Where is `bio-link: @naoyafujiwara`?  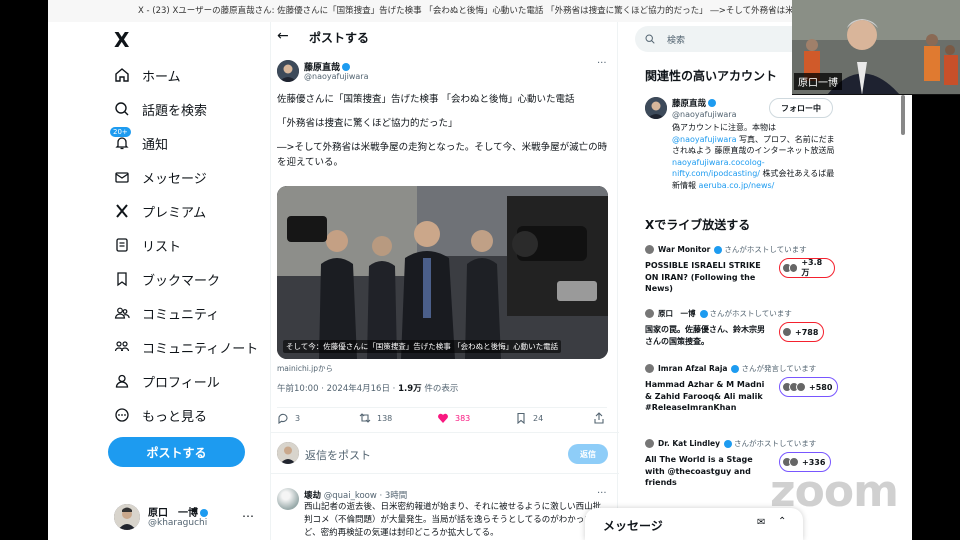 bio-link: @naoyafujiwara is located at coordinates (704, 139).